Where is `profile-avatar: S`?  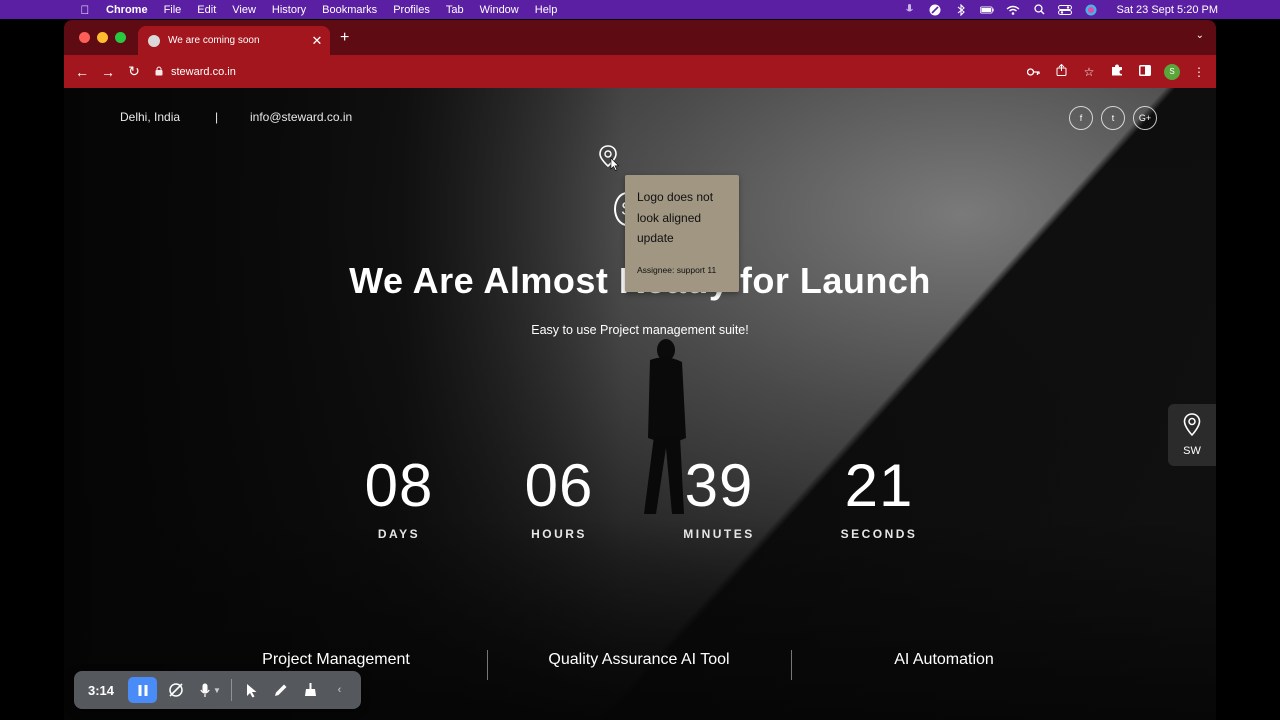 profile-avatar: S is located at coordinates (1172, 71).